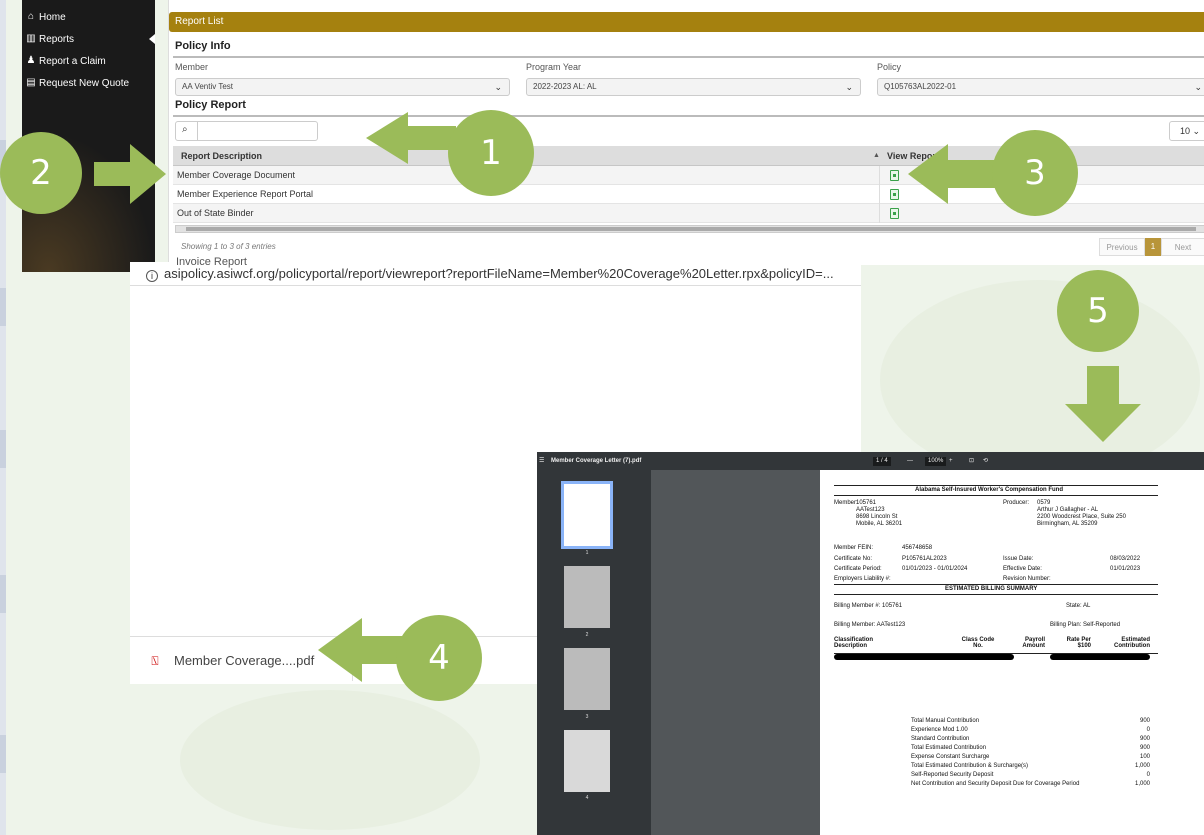 The height and width of the screenshot is (835, 1204). I want to click on page-indicator: 1 / 4, so click(882, 461).